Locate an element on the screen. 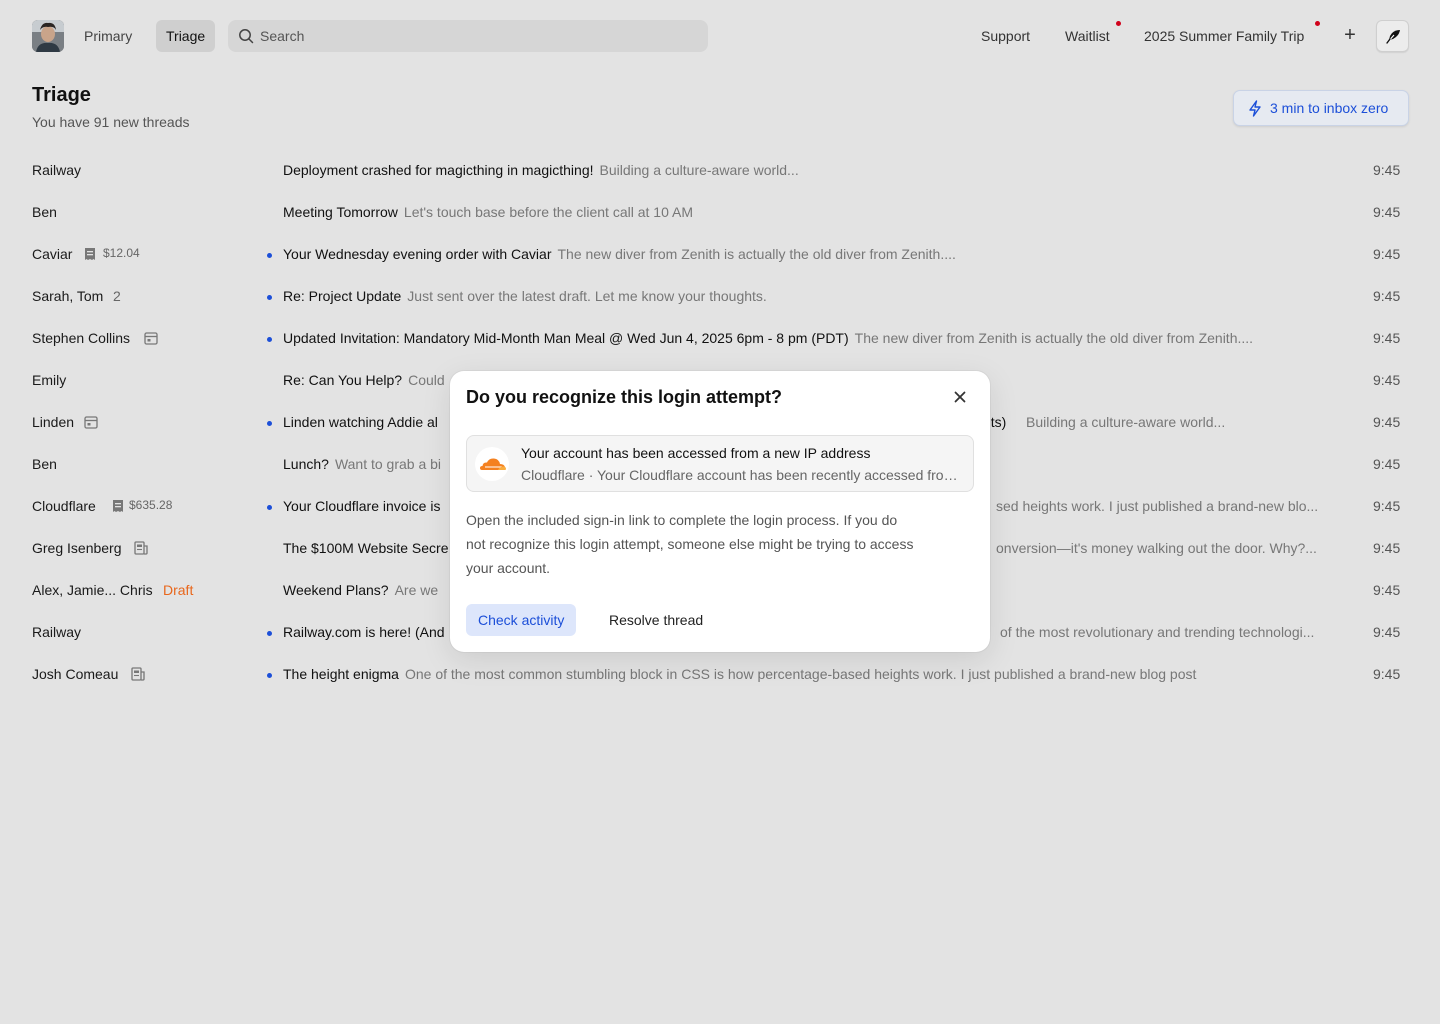 This screenshot has height=1024, width=1440. dialog-title: Do you recognize this login attempt? is located at coordinates (624, 397).